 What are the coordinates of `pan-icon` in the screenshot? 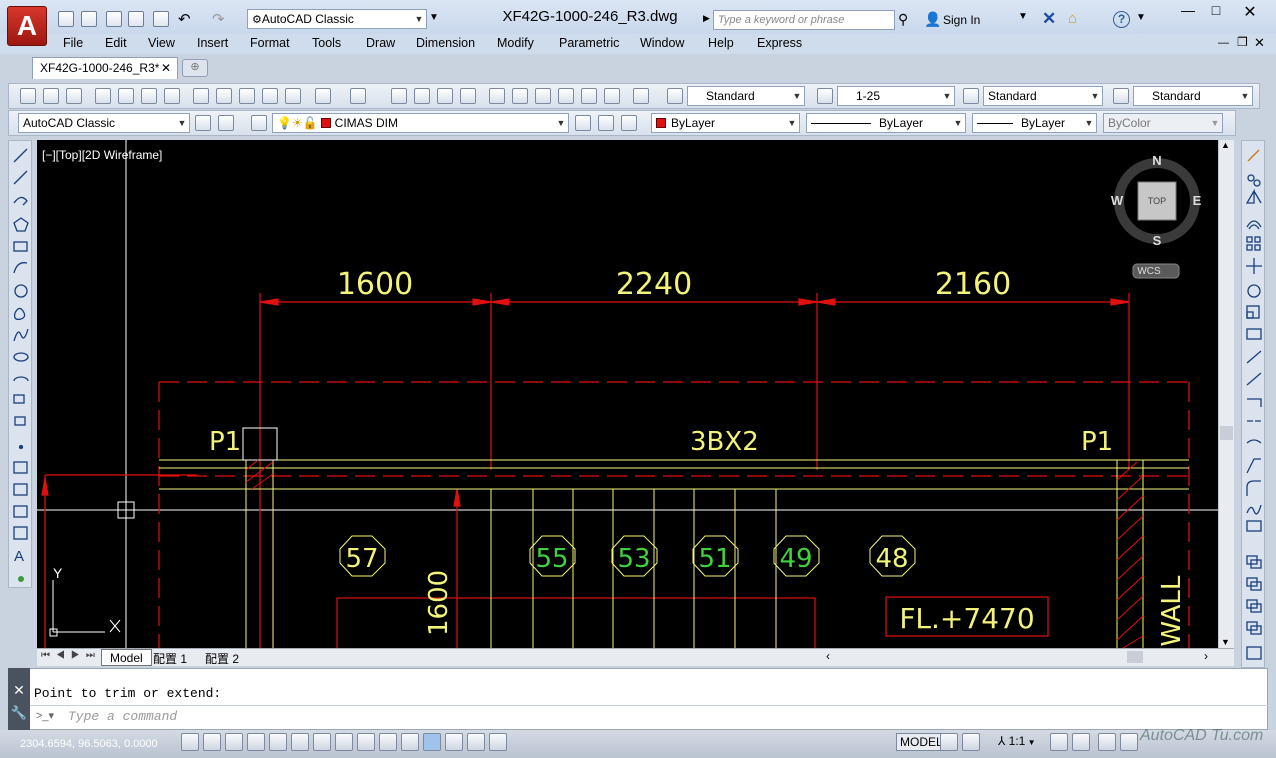 It's located at (399, 96).